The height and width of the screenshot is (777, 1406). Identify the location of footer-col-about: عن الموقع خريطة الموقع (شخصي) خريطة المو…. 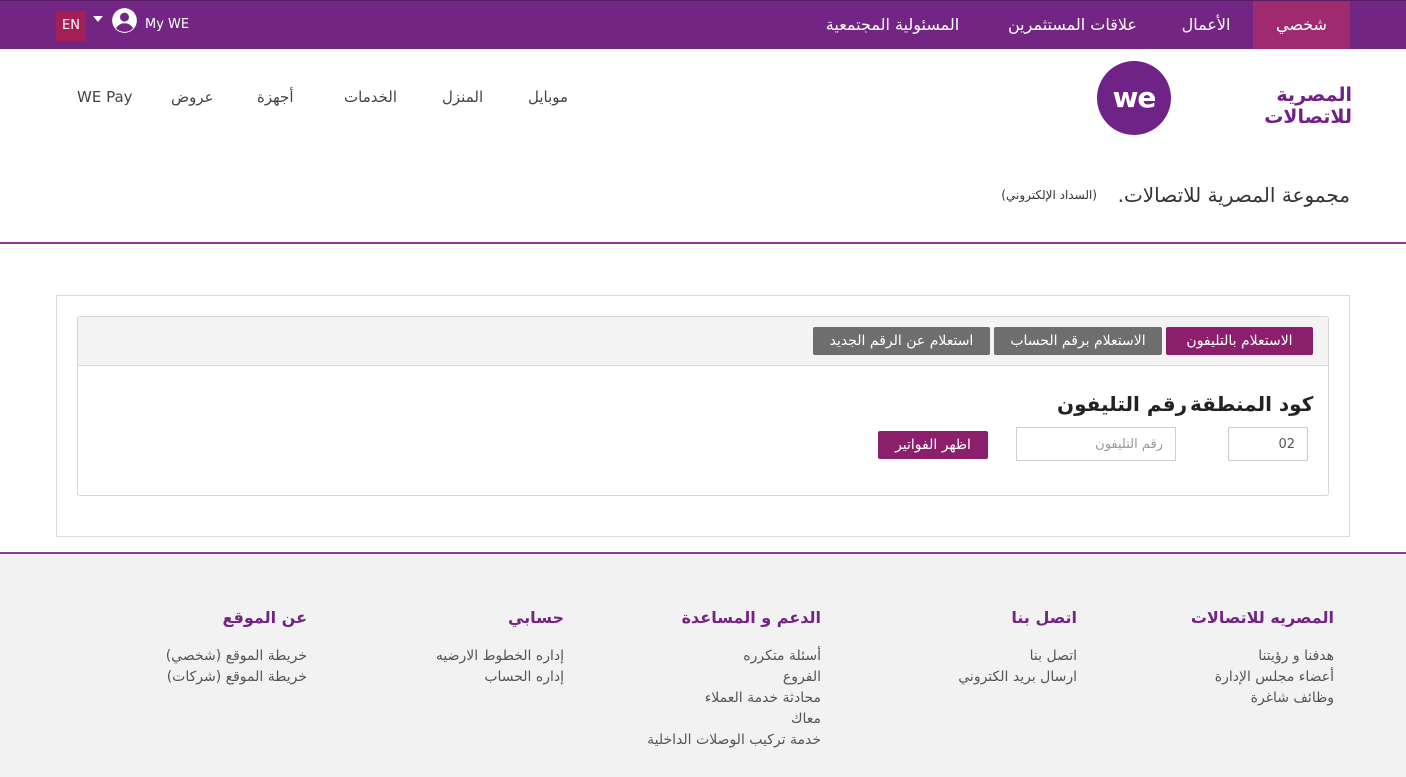
(217, 648).